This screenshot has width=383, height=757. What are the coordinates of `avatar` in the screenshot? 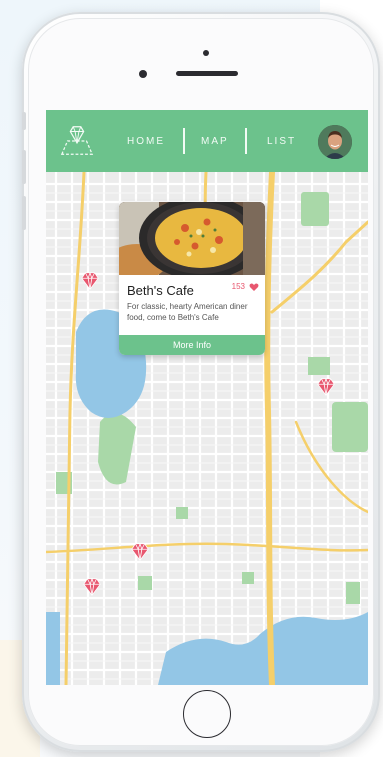 It's located at (335, 142).